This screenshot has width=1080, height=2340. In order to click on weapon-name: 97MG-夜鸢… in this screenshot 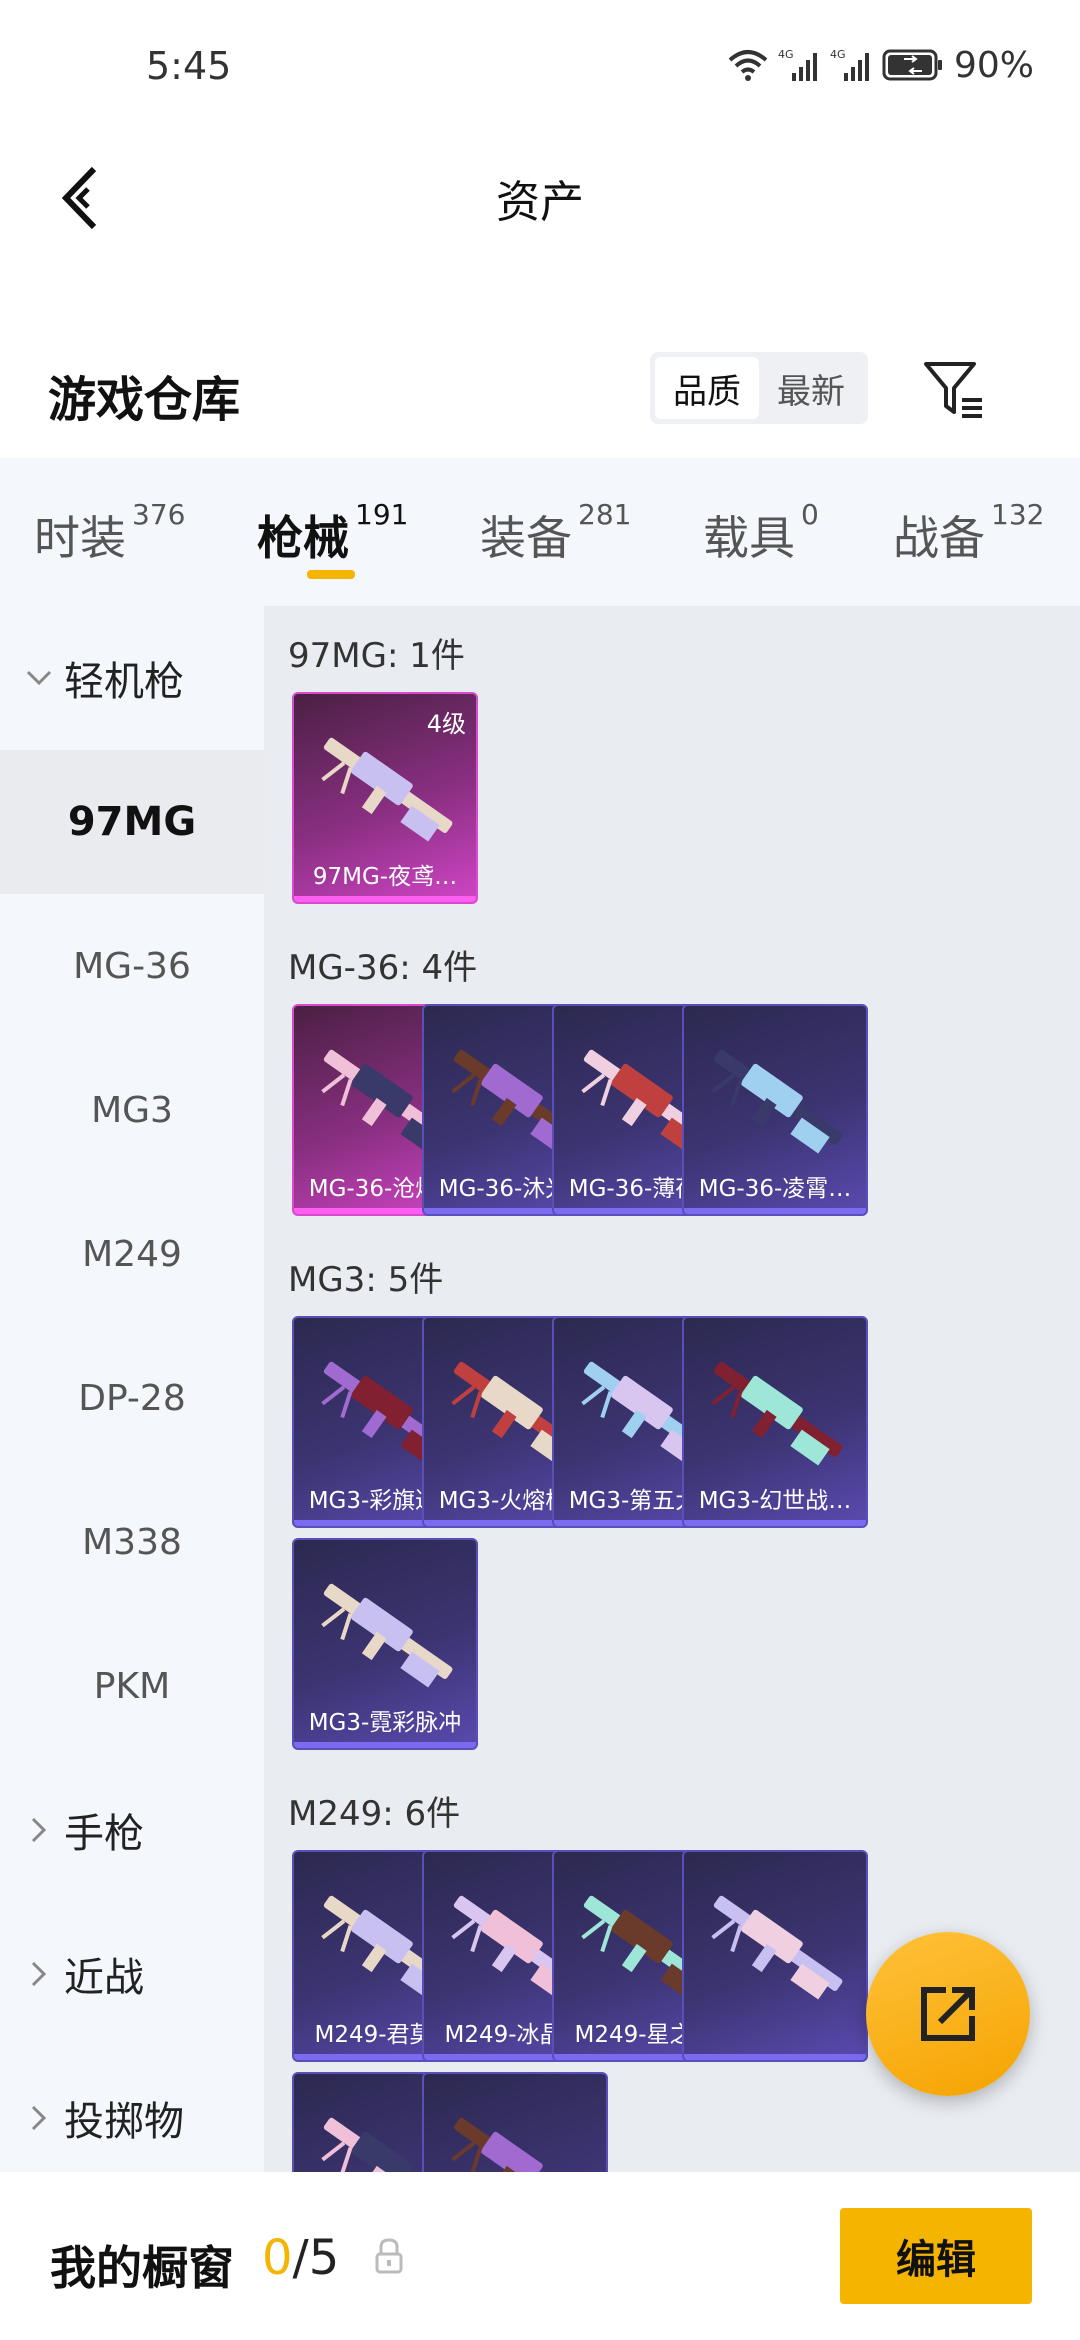, I will do `click(385, 877)`.